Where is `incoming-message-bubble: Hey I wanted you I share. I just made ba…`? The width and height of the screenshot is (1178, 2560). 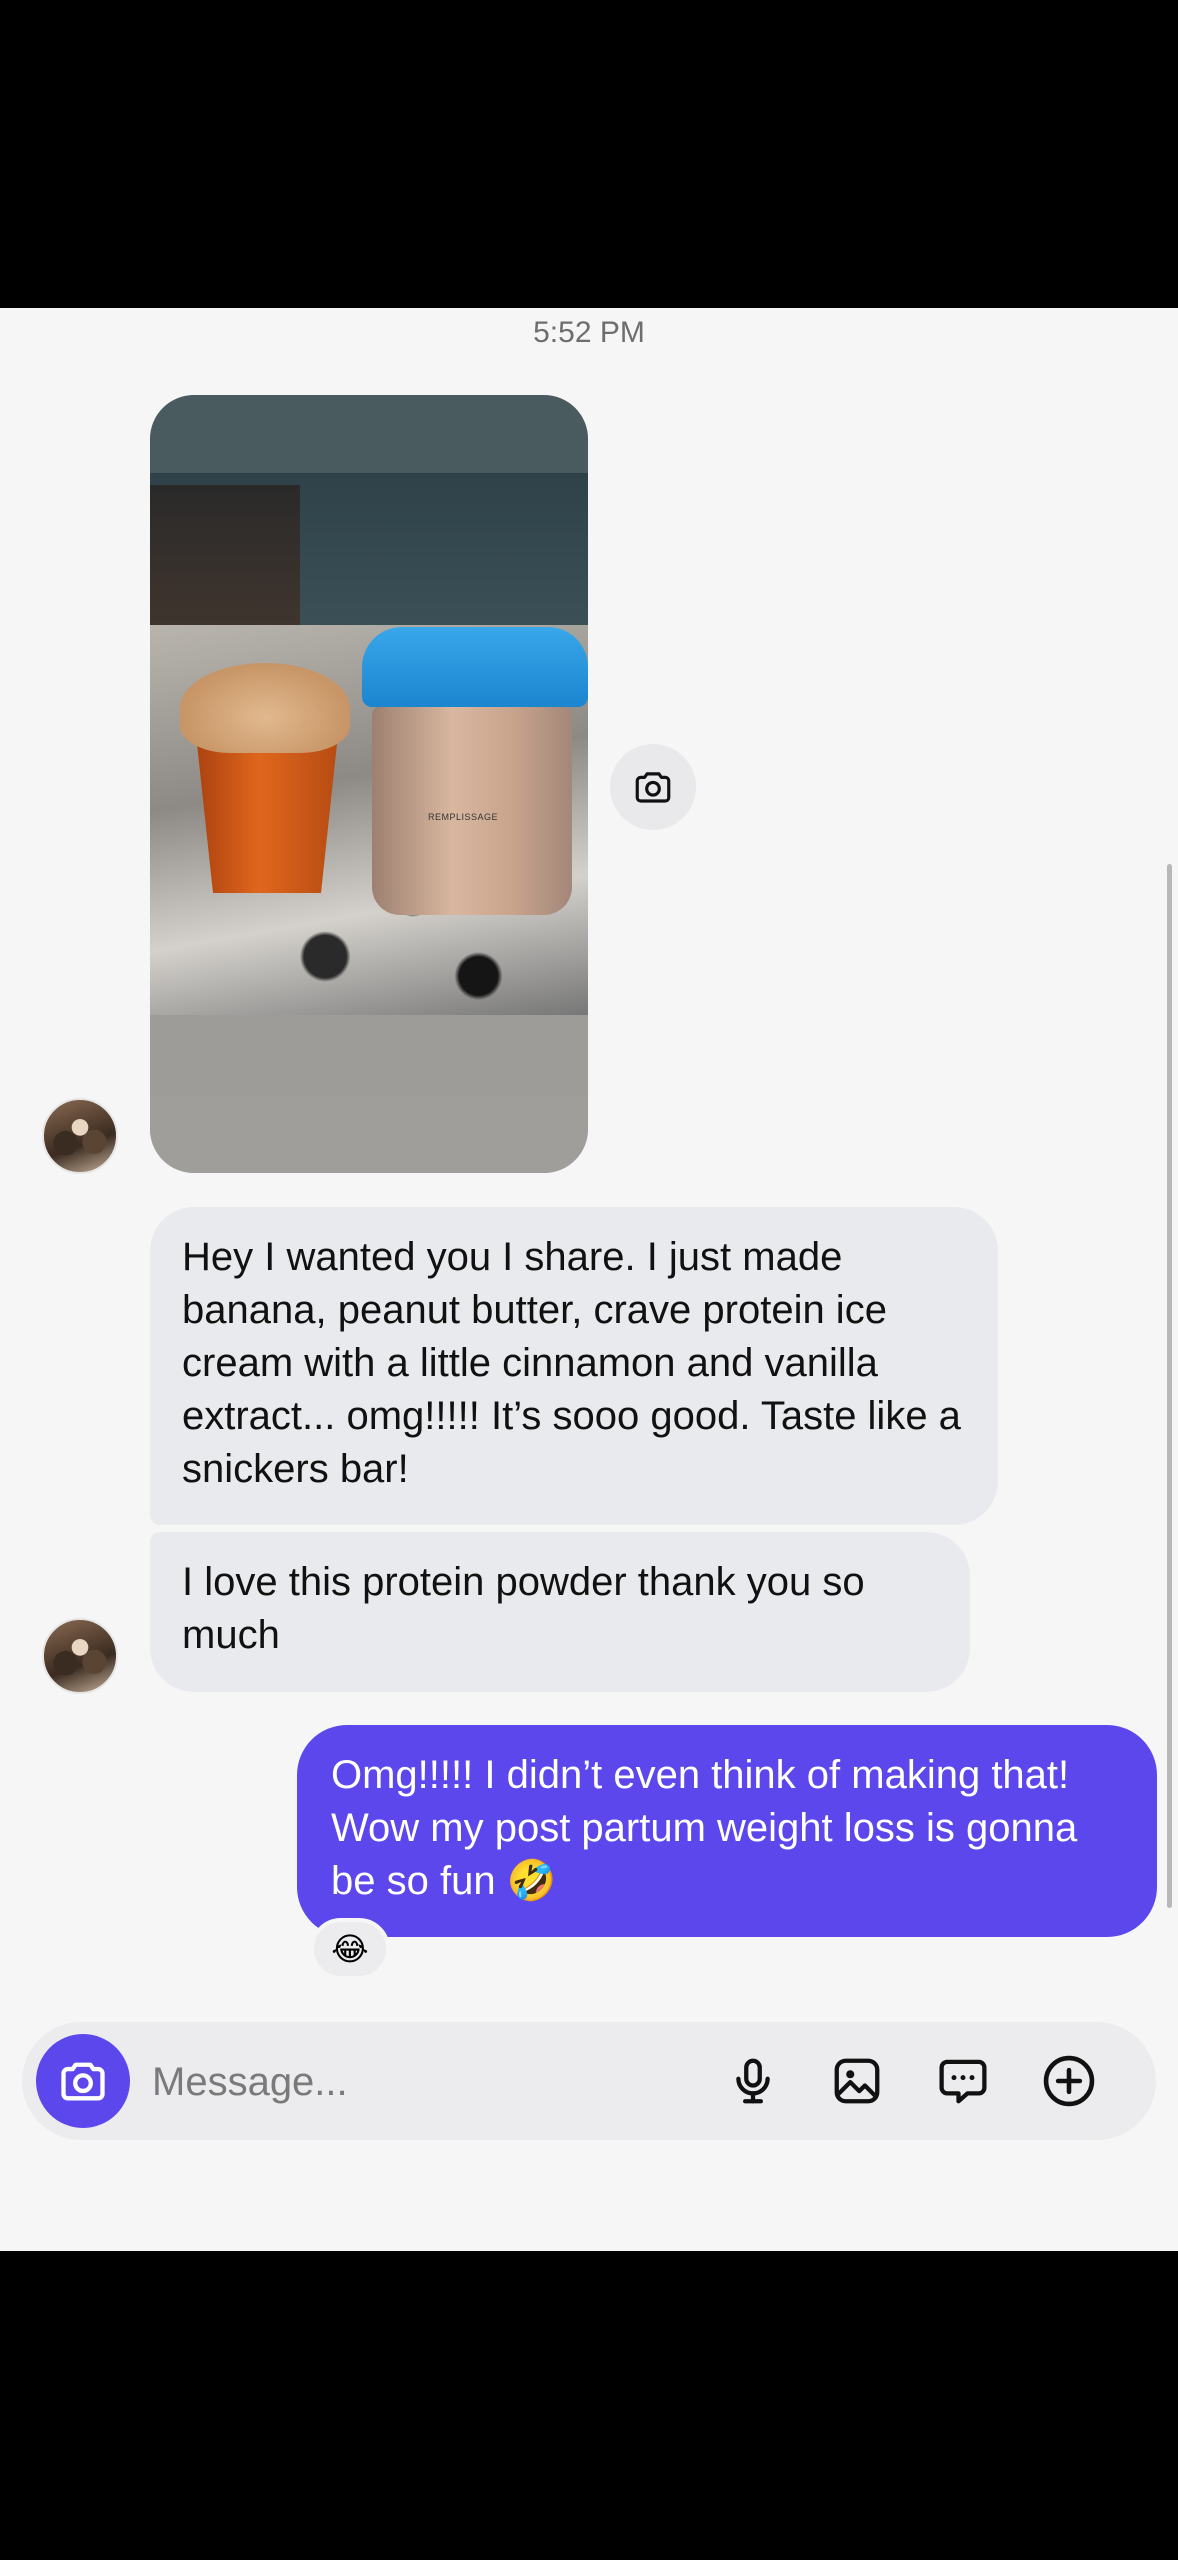
incoming-message-bubble: Hey I wanted you I share. I just made ba… is located at coordinates (574, 1366).